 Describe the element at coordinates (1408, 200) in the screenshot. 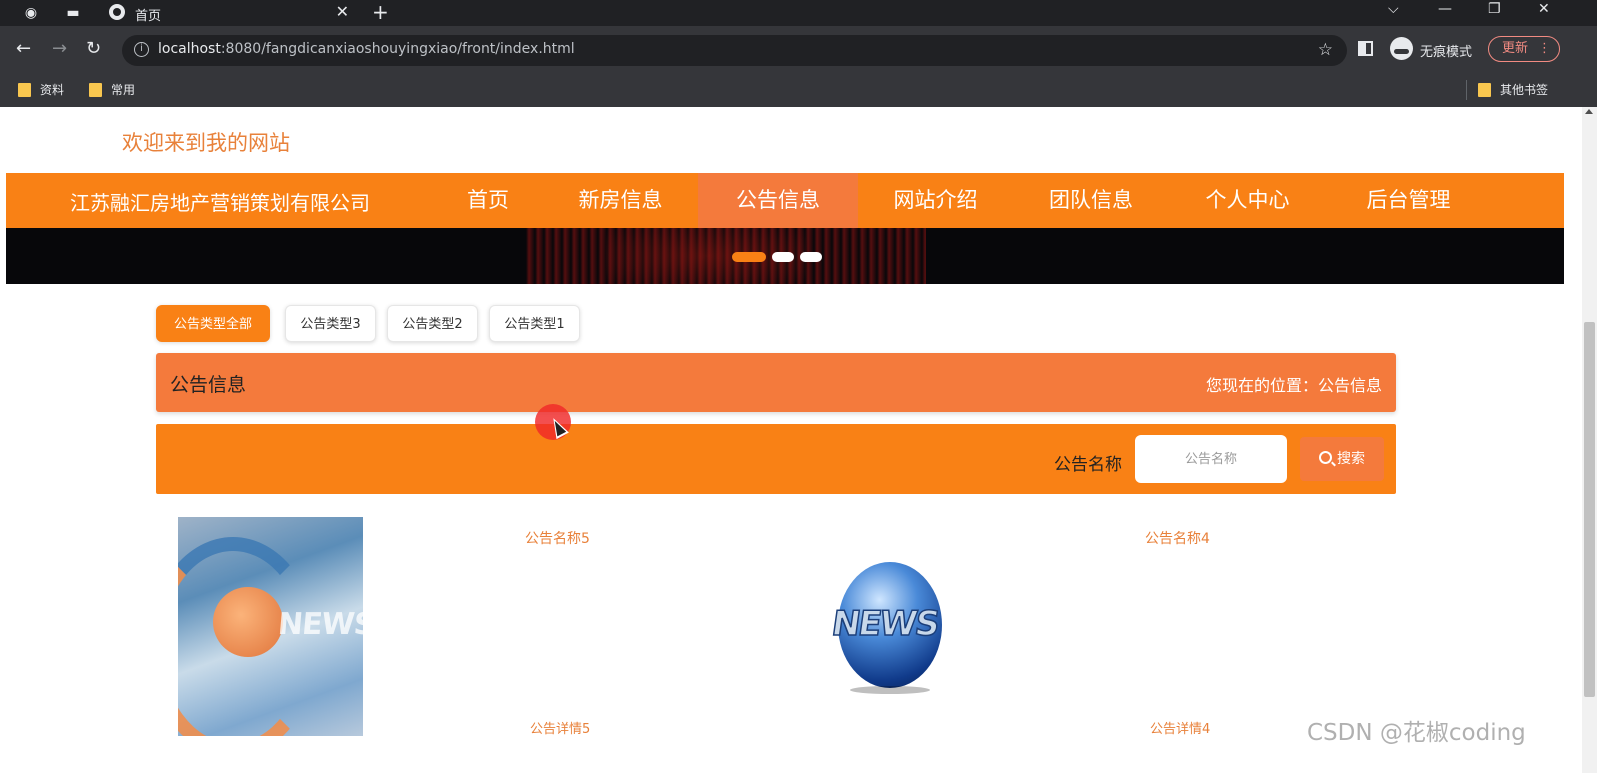

I see `nav-admin: 后台管理` at that location.